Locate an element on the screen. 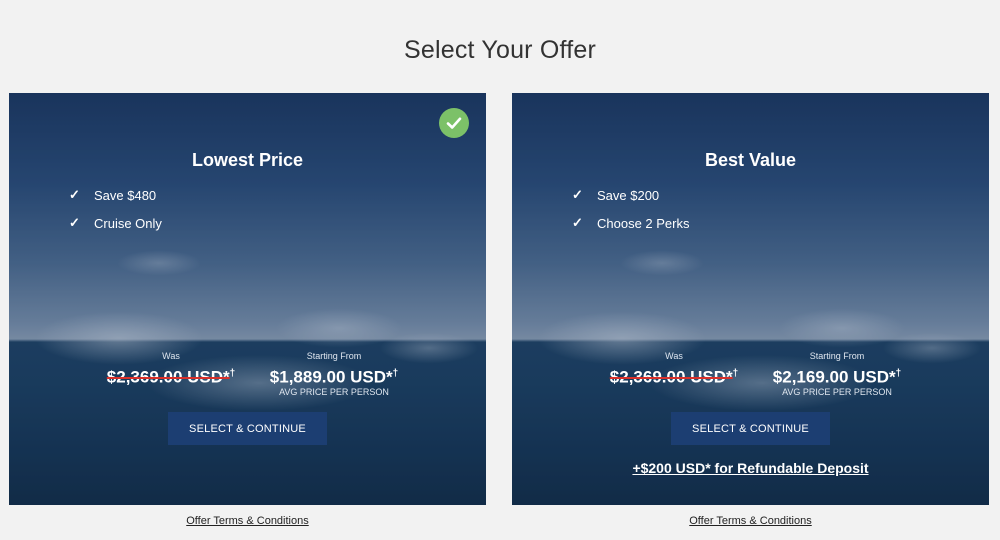  feature-item: ✓ Save $480 is located at coordinates (115, 195).